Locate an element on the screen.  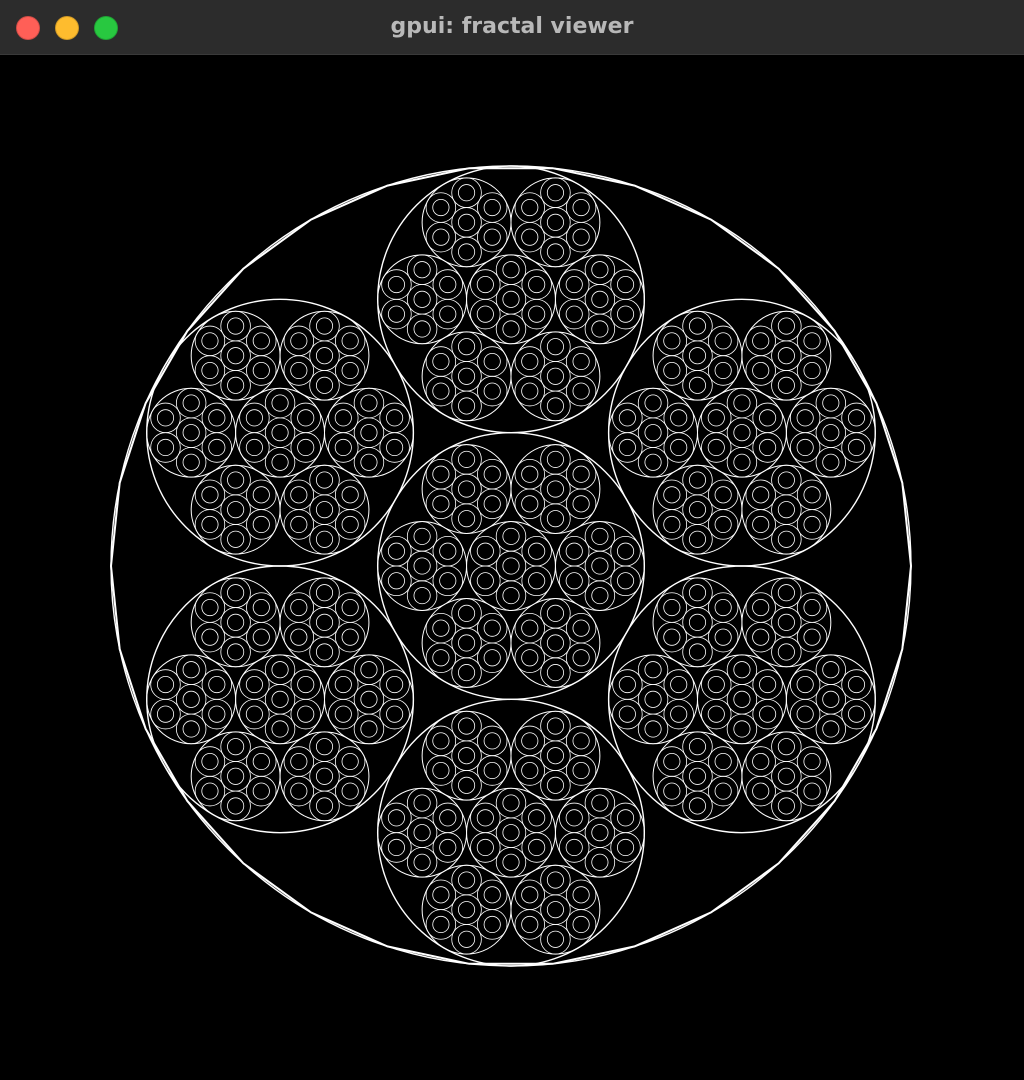
title-bar: gpui: fractal viewer is located at coordinates (512, 27).